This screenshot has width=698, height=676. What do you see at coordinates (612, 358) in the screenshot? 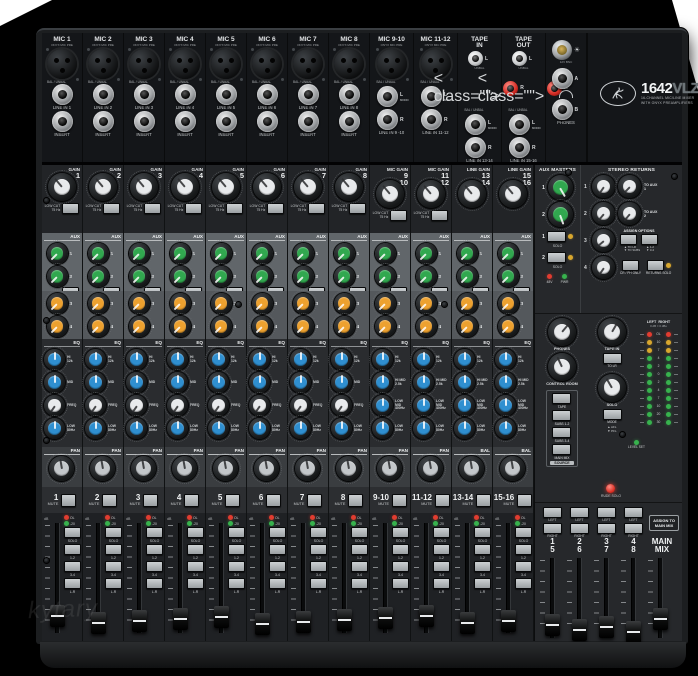
I see `tape-to-lr-button` at bounding box center [612, 358].